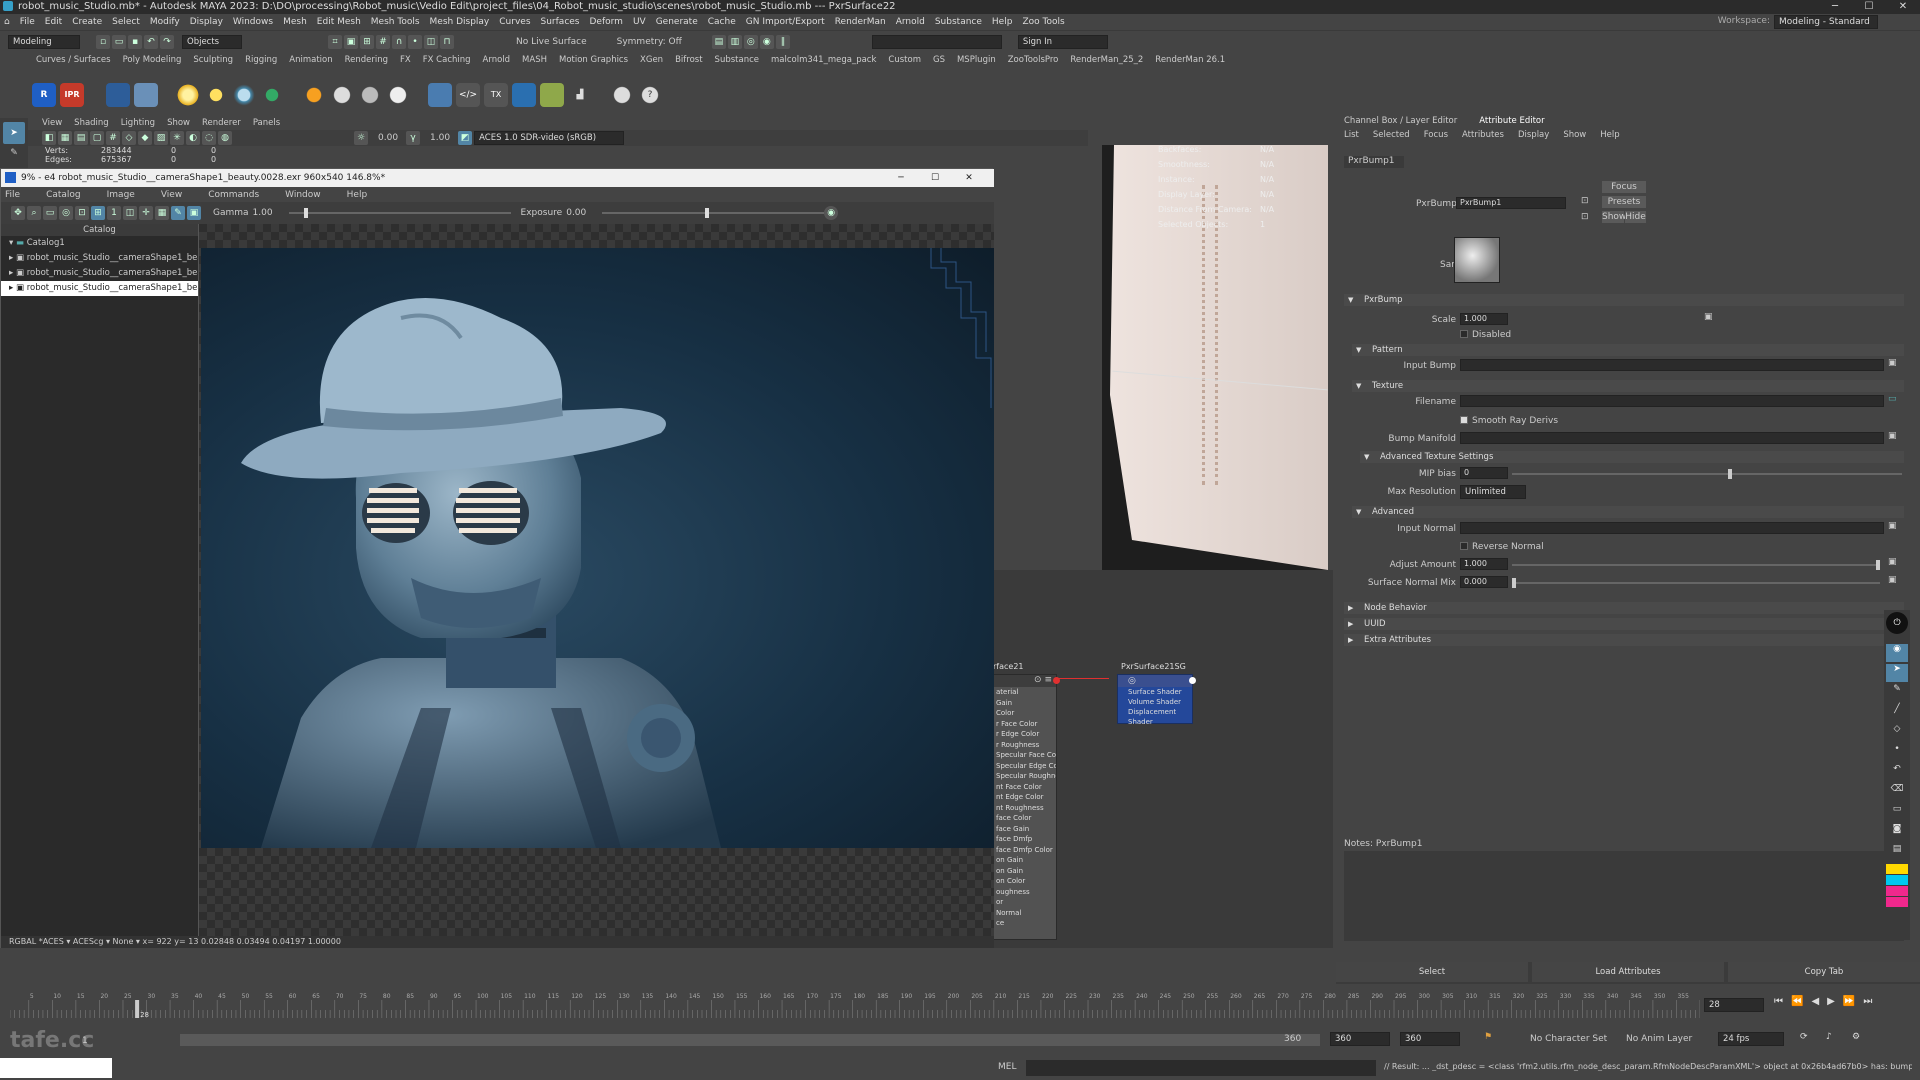 This screenshot has height=1080, width=1920. Describe the element at coordinates (212, 41) in the screenshot. I see `selection-mode-dropdown: Objects` at that location.